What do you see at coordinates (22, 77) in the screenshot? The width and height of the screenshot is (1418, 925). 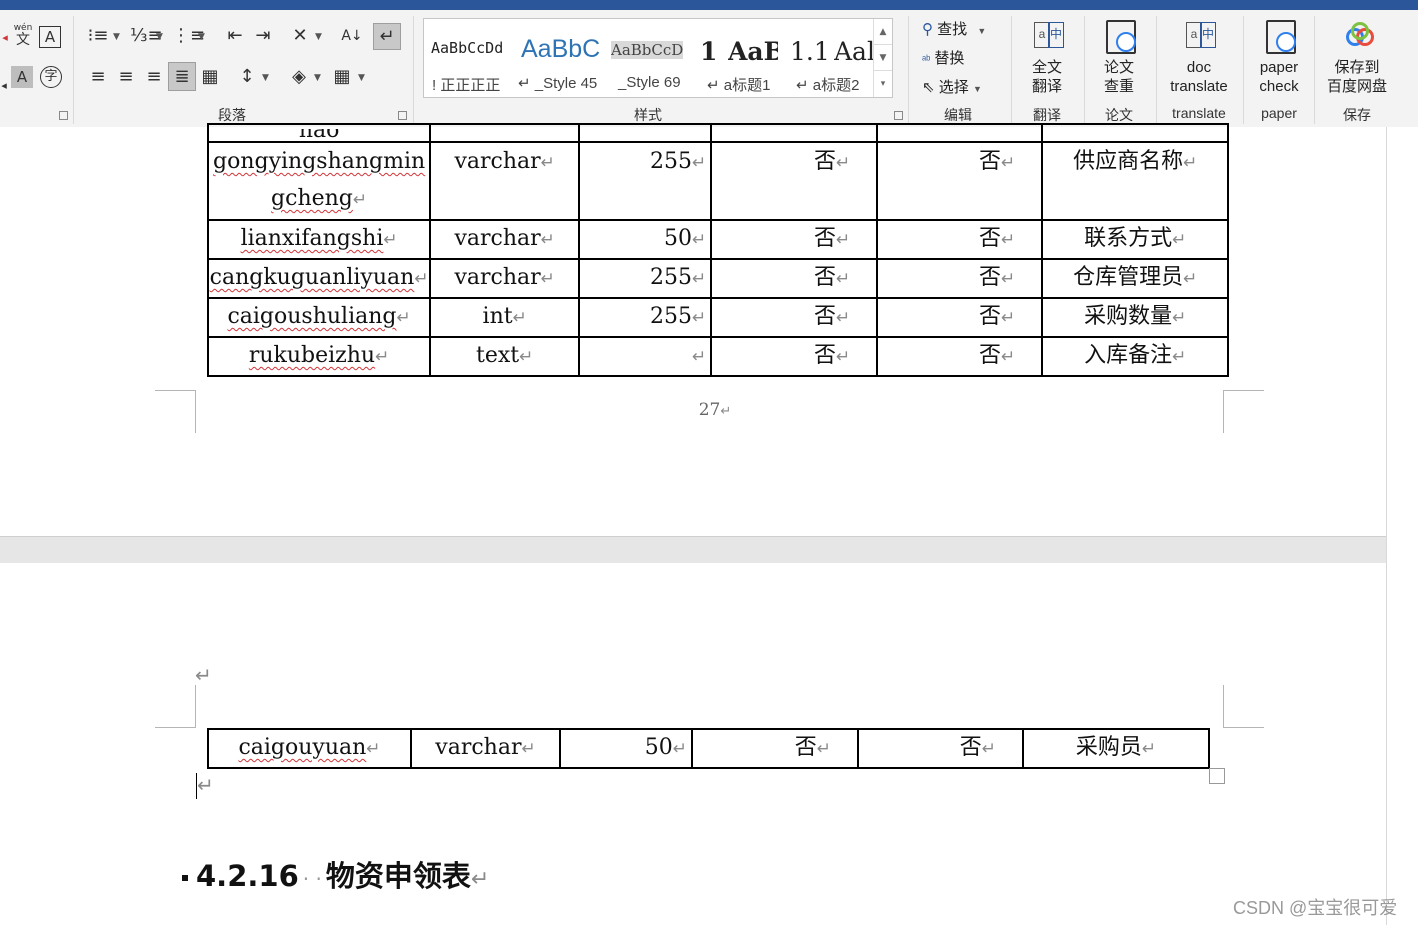 I see `character-shading-icon: A` at bounding box center [22, 77].